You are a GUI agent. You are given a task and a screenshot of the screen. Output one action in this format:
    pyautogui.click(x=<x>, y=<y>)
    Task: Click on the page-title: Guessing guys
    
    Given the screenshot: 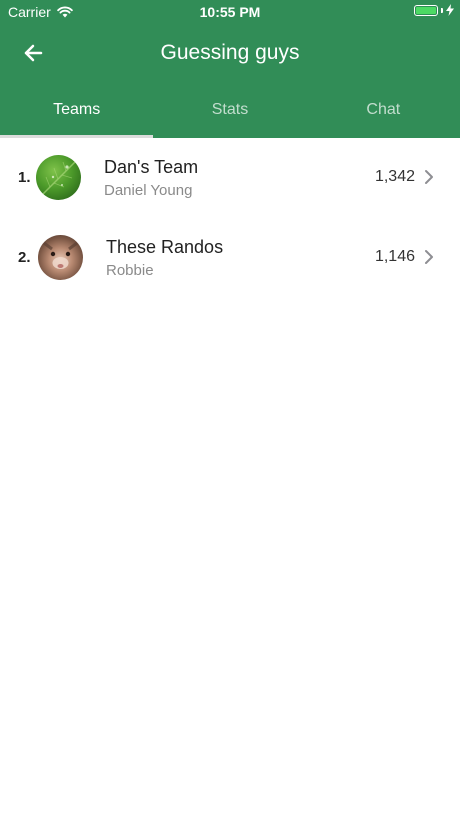 What is the action you would take?
    pyautogui.click(x=230, y=52)
    